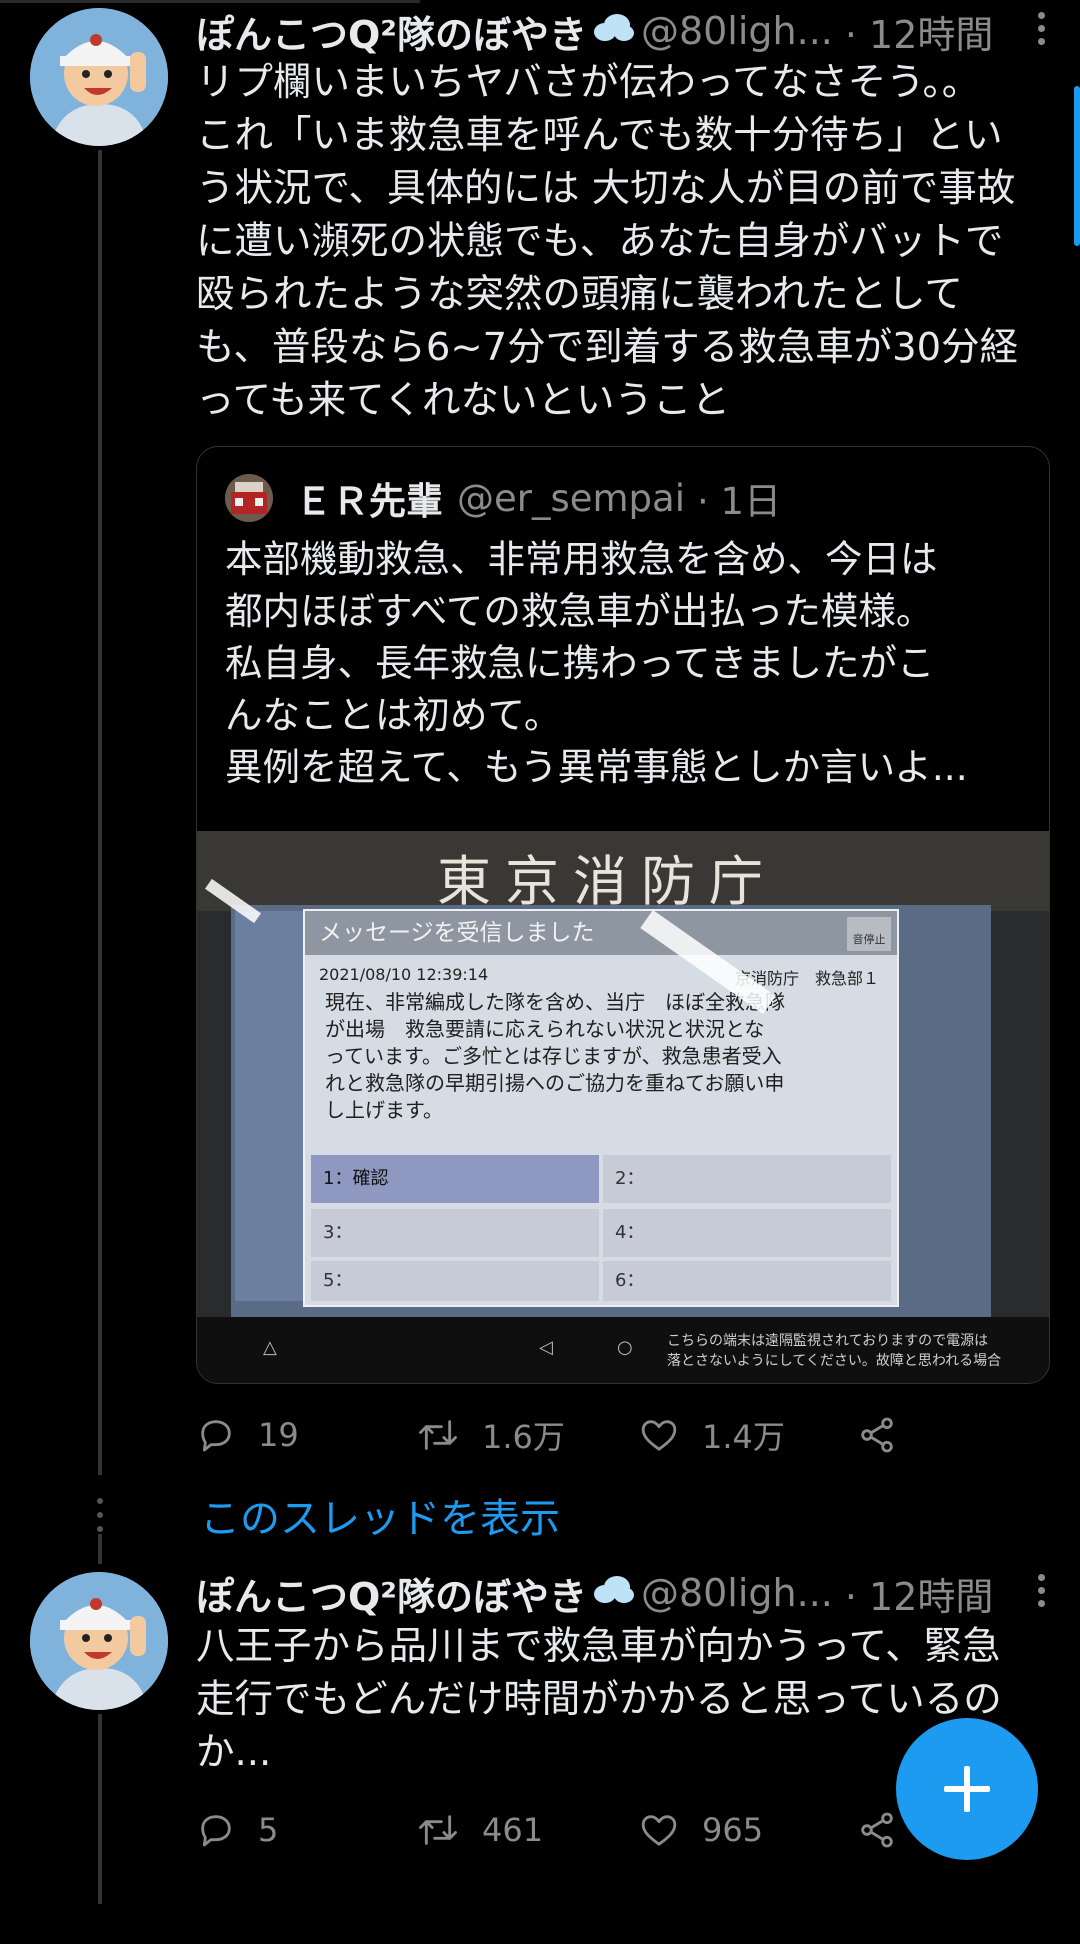 This screenshot has height=1944, width=1080. What do you see at coordinates (601, 933) in the screenshot?
I see `dialog-title: メッセージを受信しました` at bounding box center [601, 933].